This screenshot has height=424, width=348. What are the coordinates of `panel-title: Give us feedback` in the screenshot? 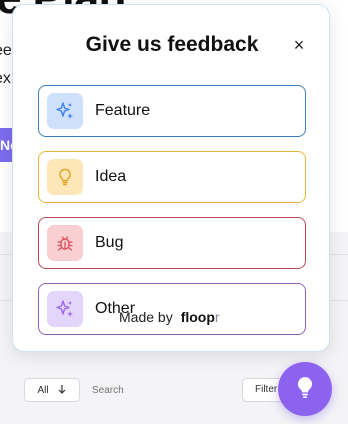 It's located at (172, 44).